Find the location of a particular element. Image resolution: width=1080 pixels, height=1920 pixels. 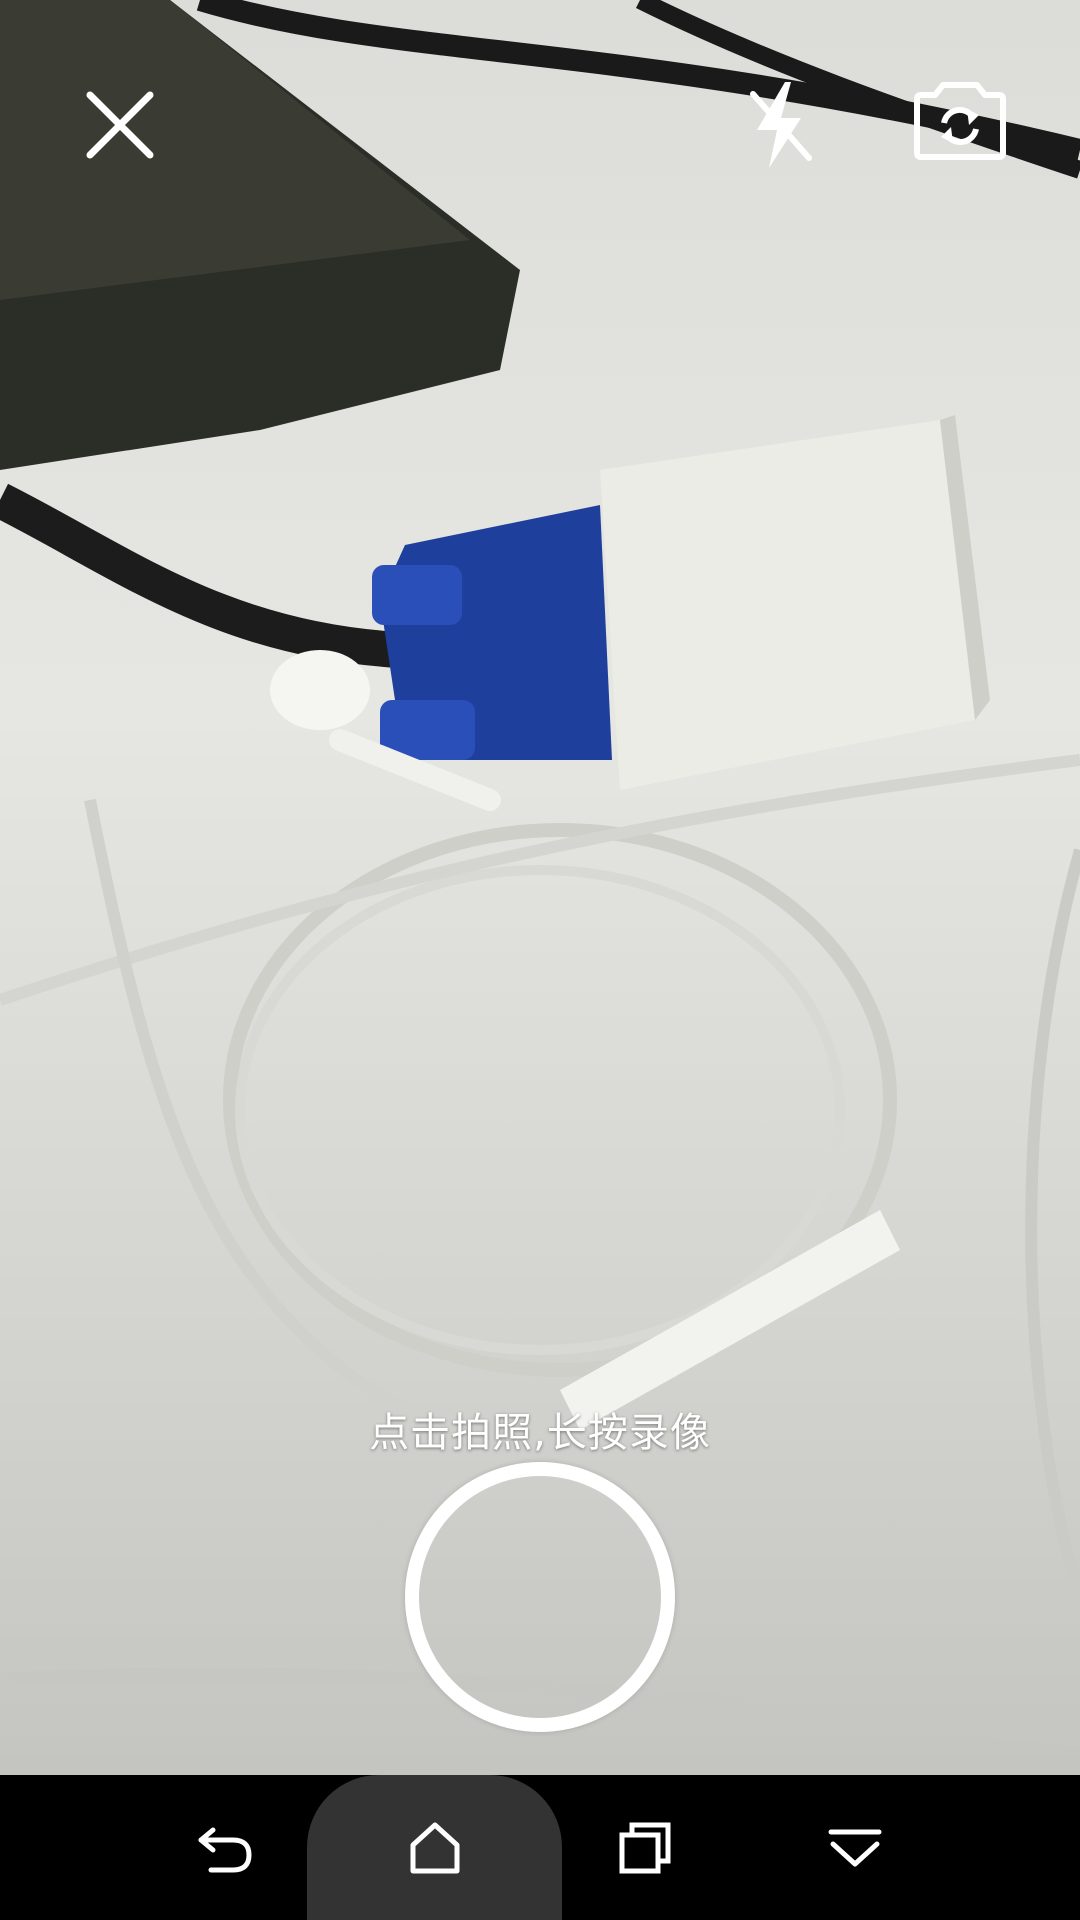

nav-collapse-button is located at coordinates (855, 1847).